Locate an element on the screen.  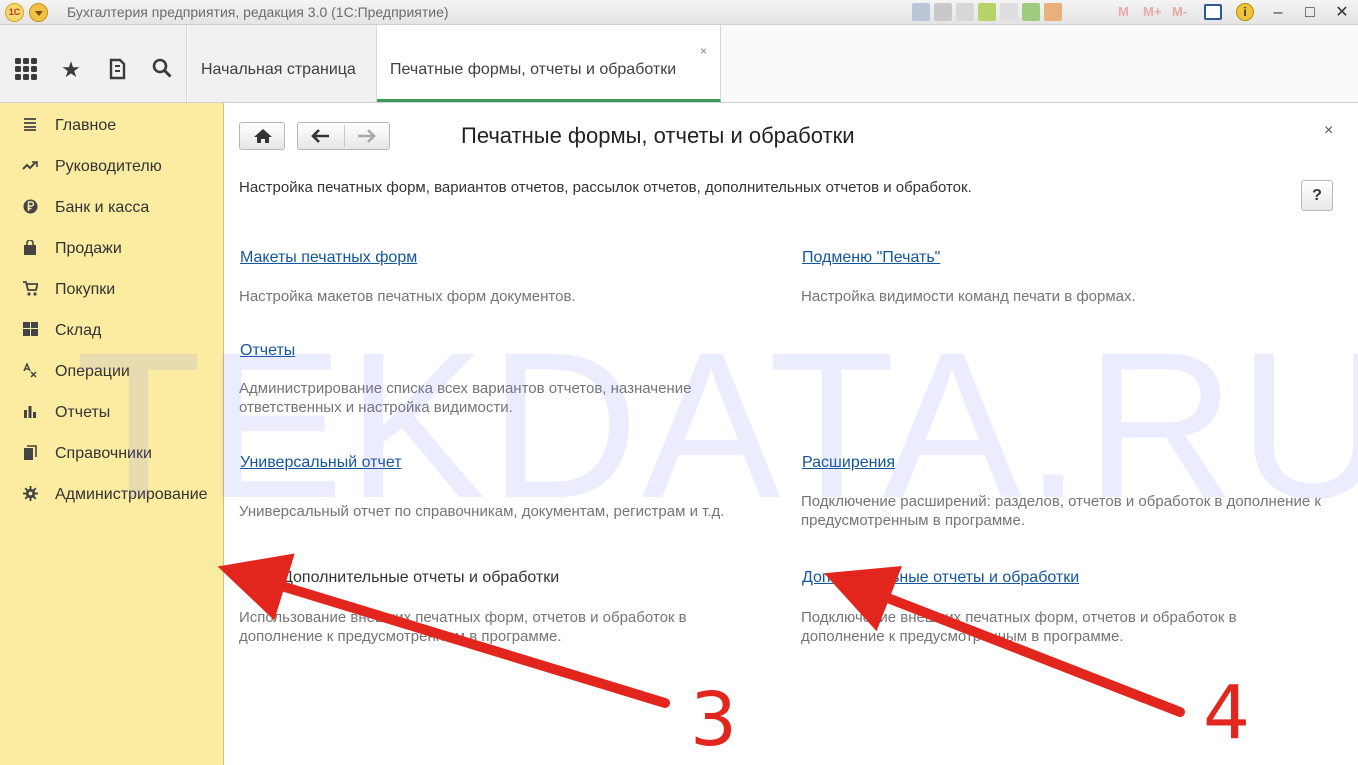
sidebar-item-sales: Продажи is located at coordinates (111, 250).